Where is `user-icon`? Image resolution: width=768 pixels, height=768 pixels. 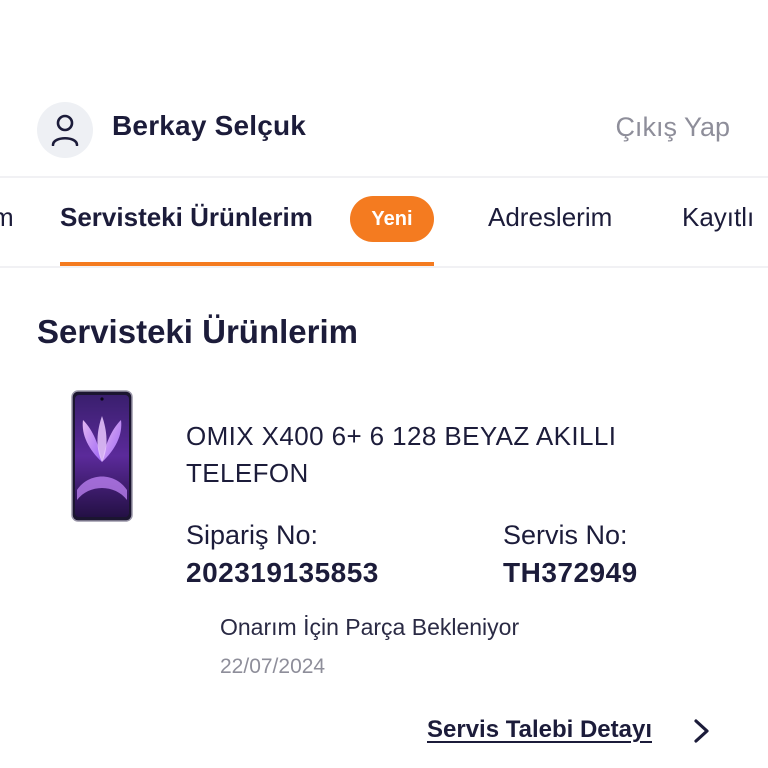
user-icon is located at coordinates (65, 130).